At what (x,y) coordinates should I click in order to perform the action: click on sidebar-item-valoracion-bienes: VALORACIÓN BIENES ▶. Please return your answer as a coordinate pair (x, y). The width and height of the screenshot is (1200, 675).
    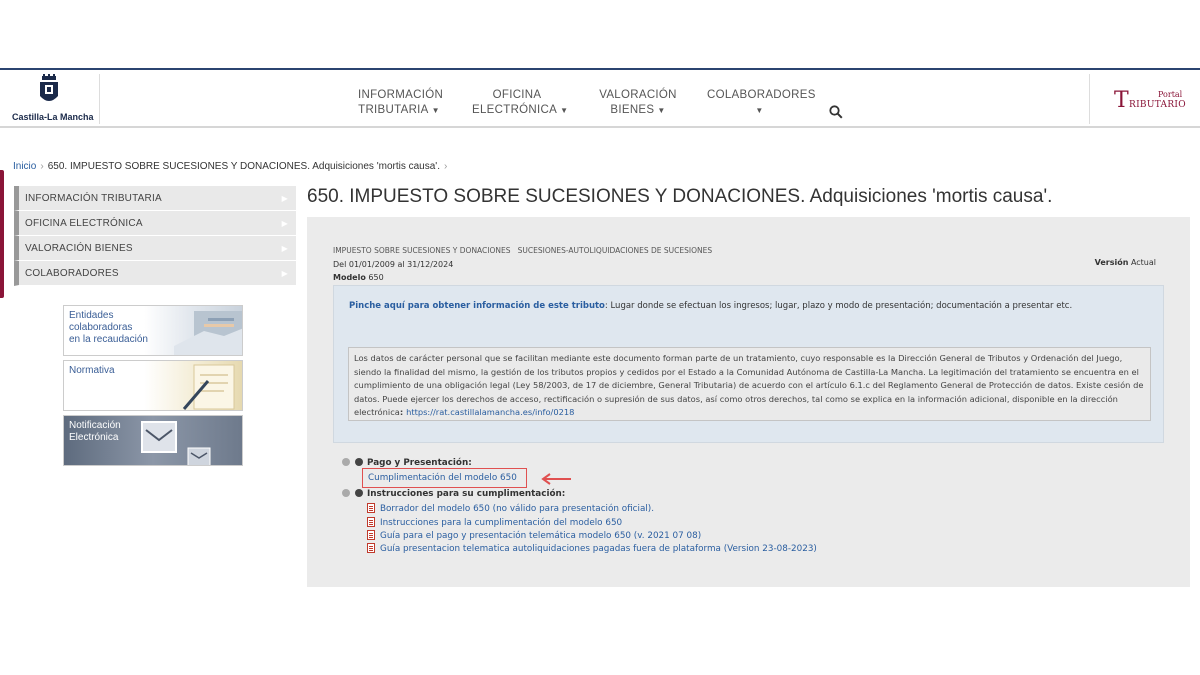
    Looking at the image, I should click on (155, 248).